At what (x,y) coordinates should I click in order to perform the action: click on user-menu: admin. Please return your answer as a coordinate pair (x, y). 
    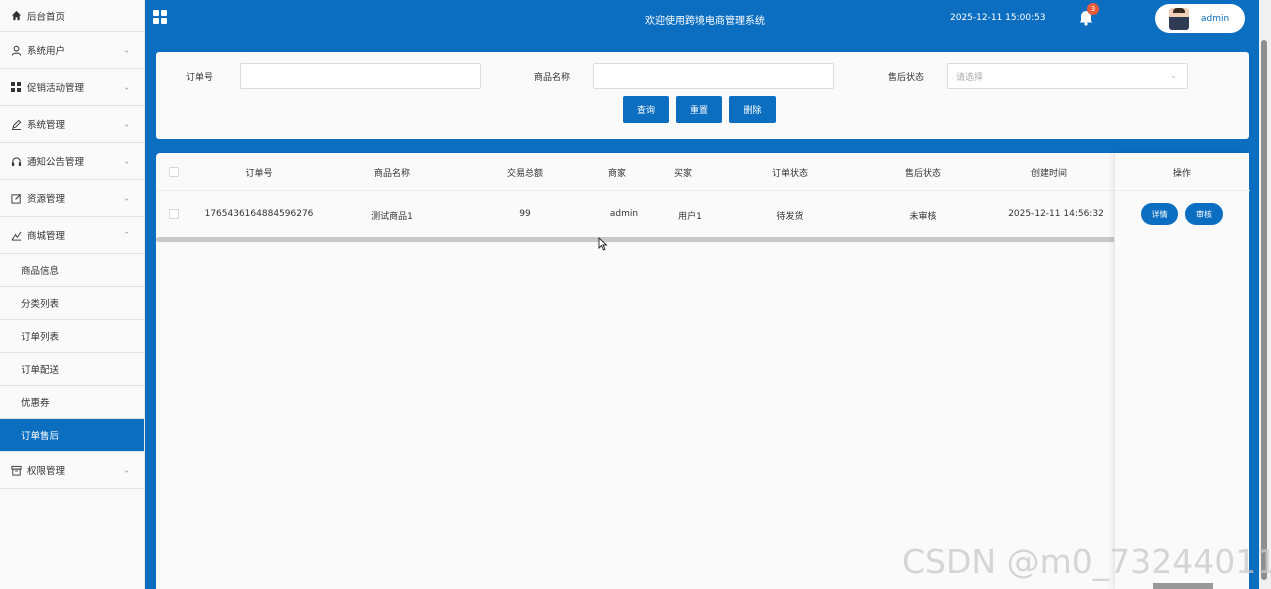
    Looking at the image, I should click on (1200, 18).